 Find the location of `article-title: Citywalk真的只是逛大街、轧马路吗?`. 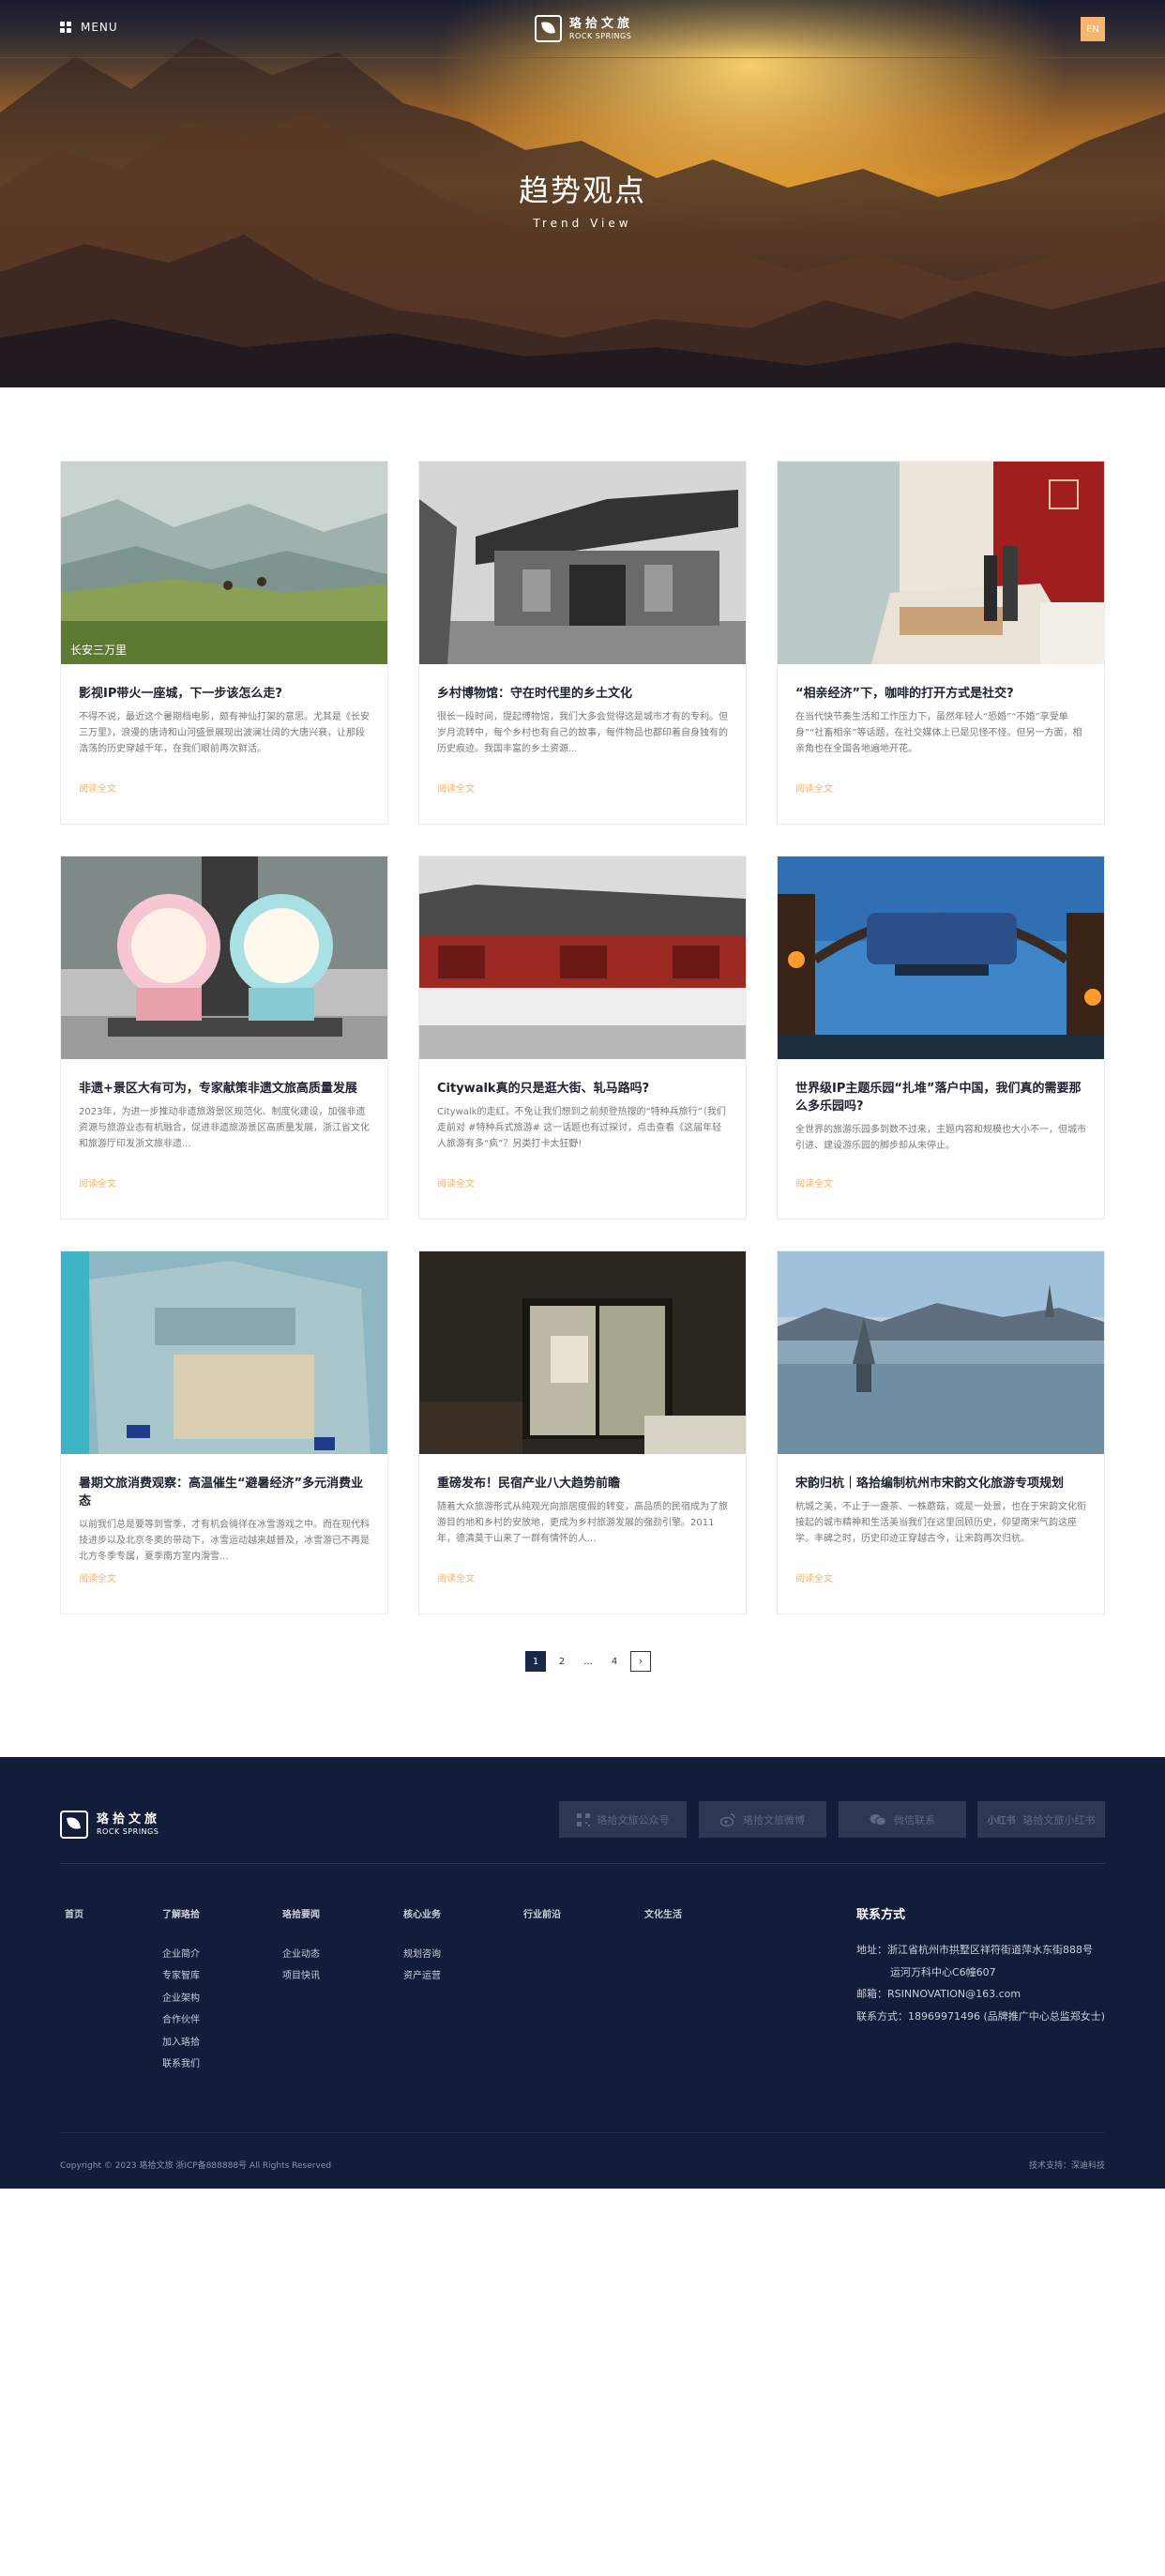

article-title: Citywalk真的只是逛大街、轧马路吗? is located at coordinates (543, 1089).